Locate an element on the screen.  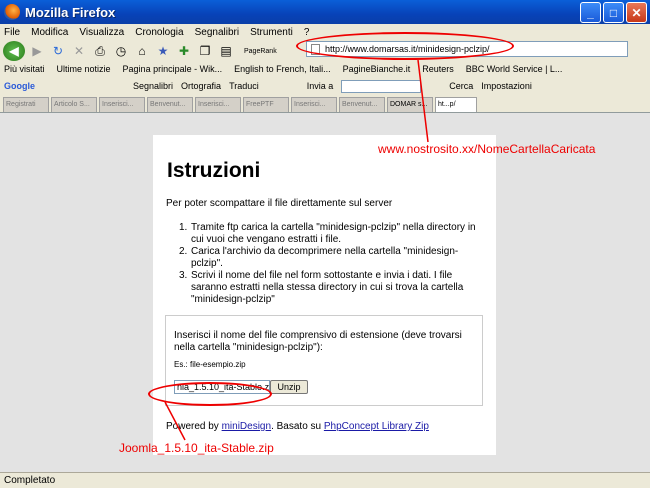
filename-annotation: Joomla_1.5.10_ita-Stable.zip is located at coordinates (196, 448).